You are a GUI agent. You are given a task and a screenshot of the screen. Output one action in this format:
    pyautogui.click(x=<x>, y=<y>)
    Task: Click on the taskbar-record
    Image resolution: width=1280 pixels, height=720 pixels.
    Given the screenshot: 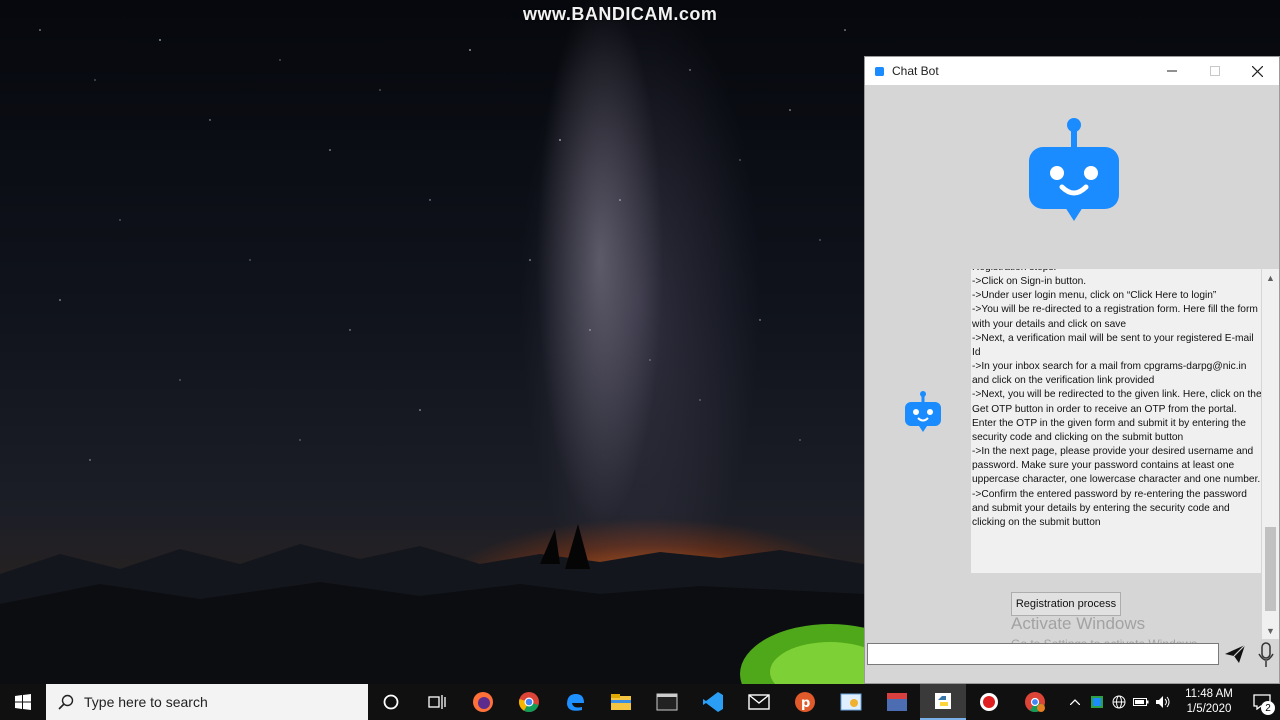 What is the action you would take?
    pyautogui.click(x=989, y=702)
    